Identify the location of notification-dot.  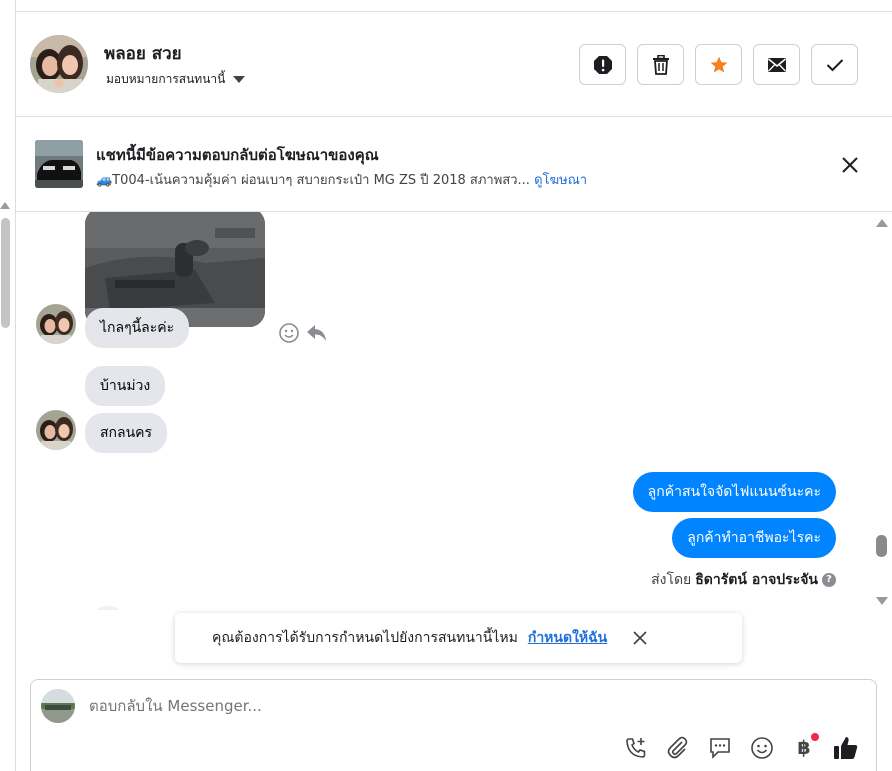
(815, 737).